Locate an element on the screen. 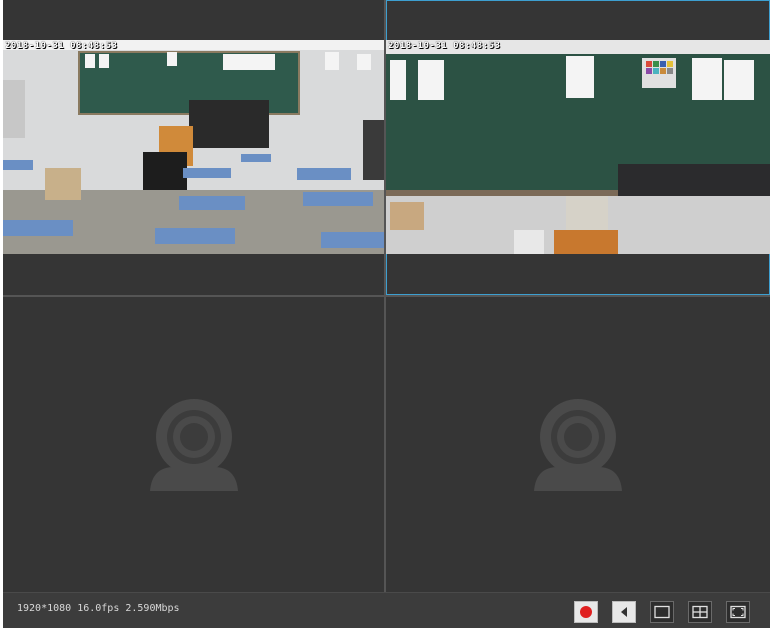 The width and height of the screenshot is (773, 630). audio-button is located at coordinates (624, 612).